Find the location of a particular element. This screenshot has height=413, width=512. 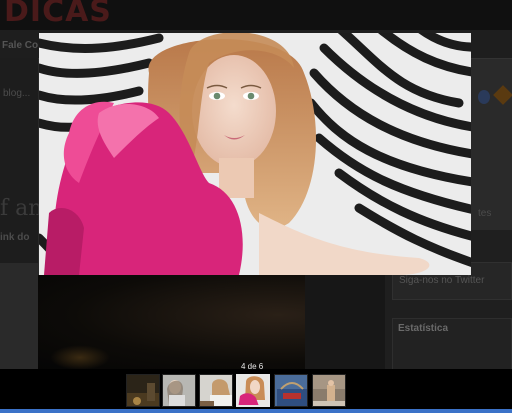

thumb-pale-girl is located at coordinates (179, 390).